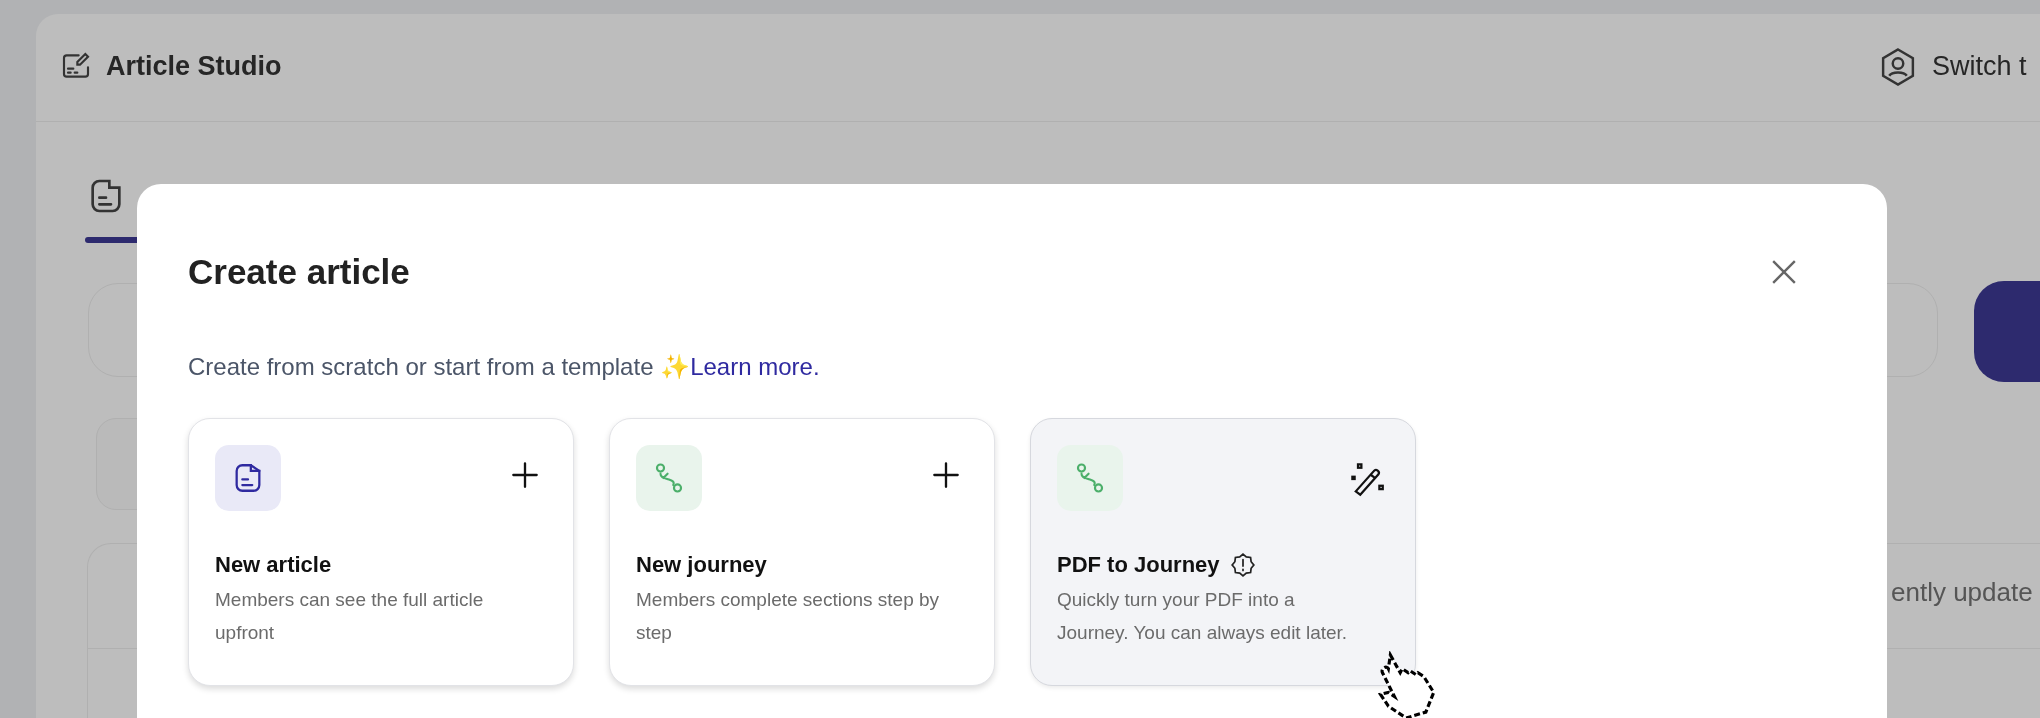  Describe the element at coordinates (1367, 479) in the screenshot. I see `magic-wand-icon` at that location.